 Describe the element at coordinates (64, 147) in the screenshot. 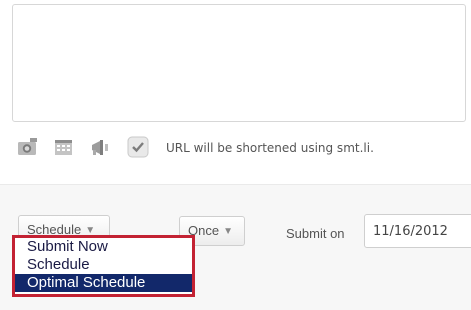

I see `calendar-icon` at that location.